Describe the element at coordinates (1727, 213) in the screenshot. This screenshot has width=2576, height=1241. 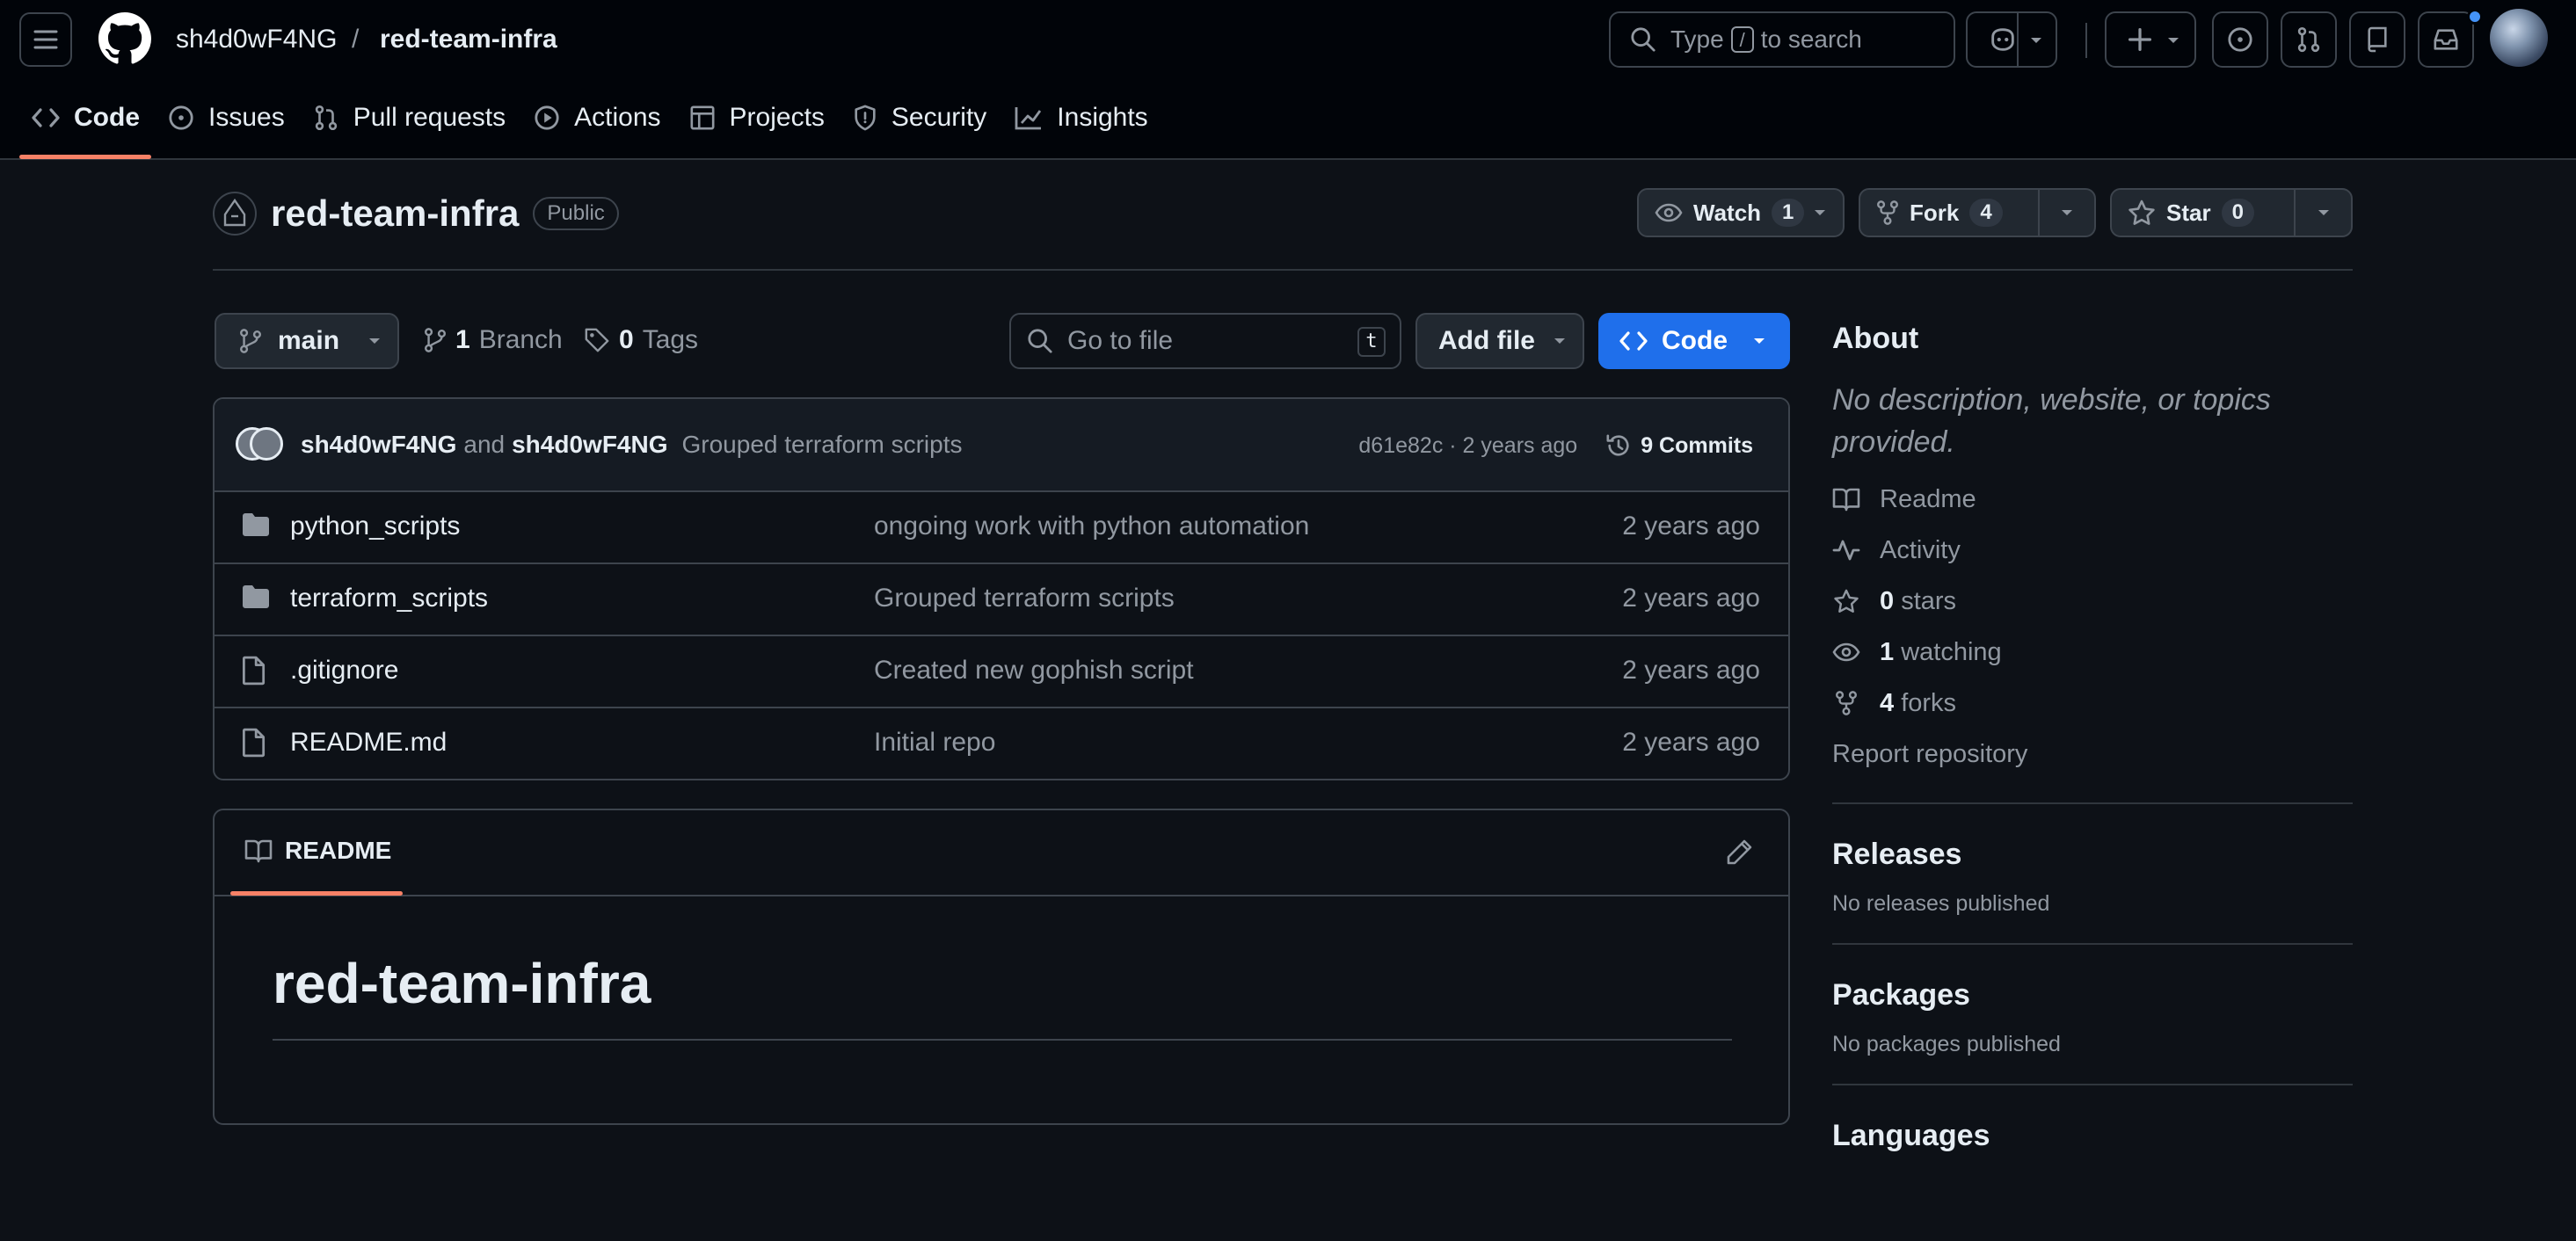
I see `watch-label: Watch` at that location.